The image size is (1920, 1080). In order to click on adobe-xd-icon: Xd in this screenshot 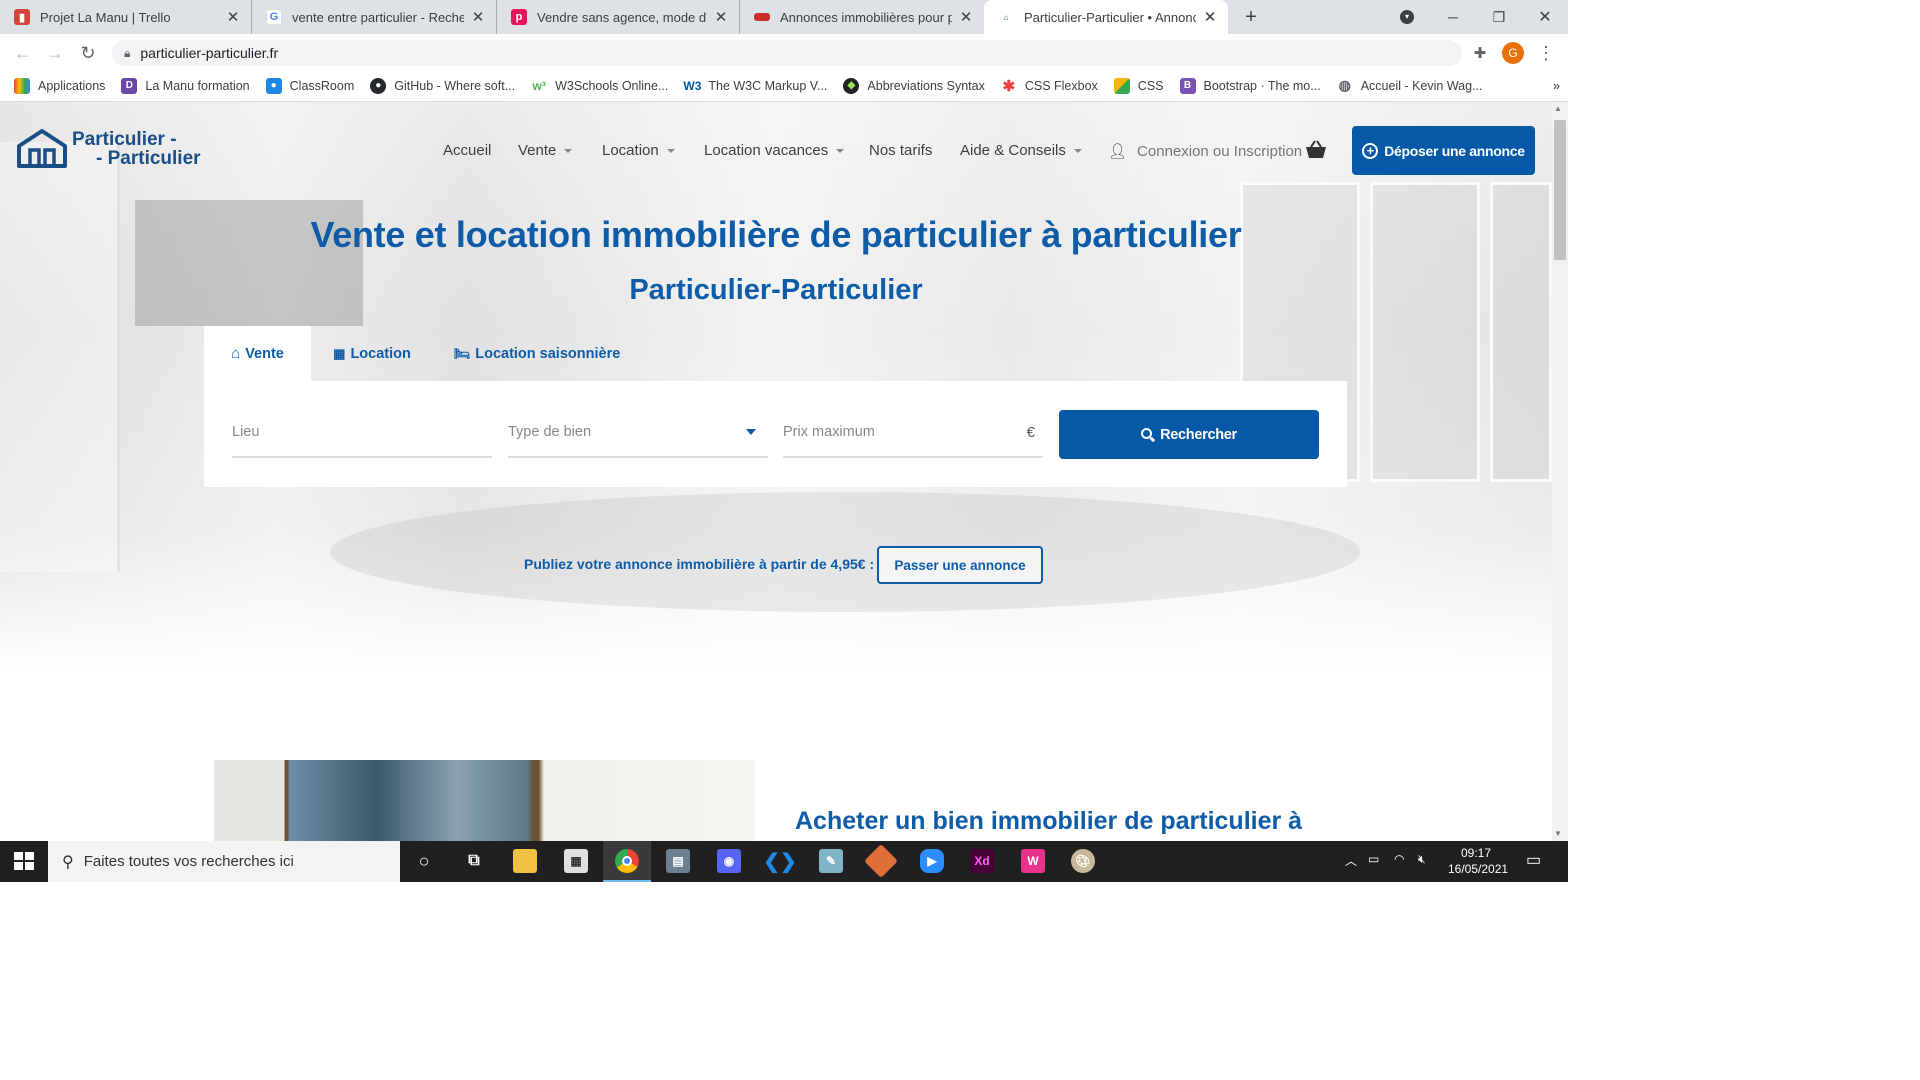, I will do `click(982, 861)`.